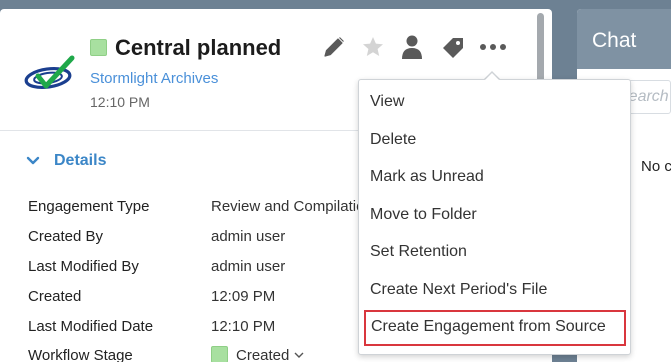  Describe the element at coordinates (495, 328) in the screenshot. I see `menu-item-create-engagement-from-source: Create Engagement from Source` at that location.